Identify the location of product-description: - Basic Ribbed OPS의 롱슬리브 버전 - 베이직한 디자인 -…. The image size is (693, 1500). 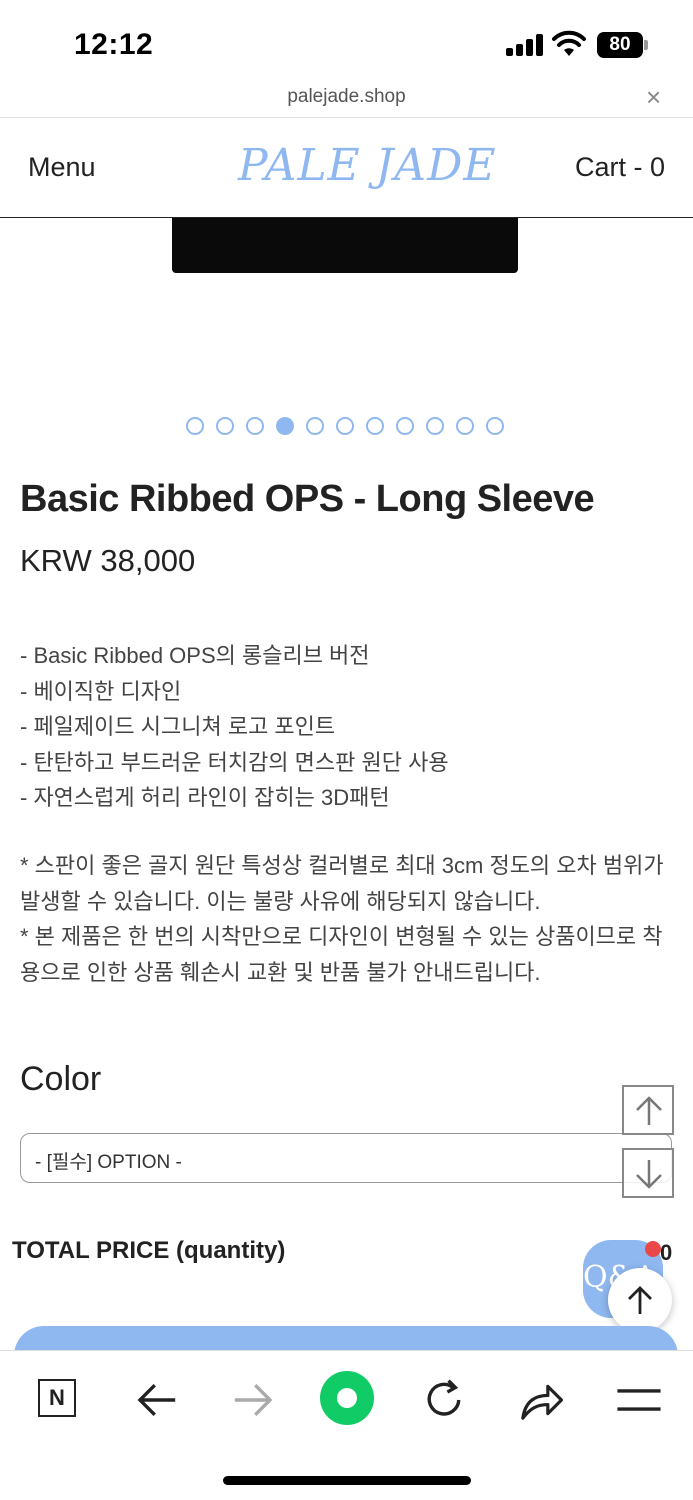
(350, 727).